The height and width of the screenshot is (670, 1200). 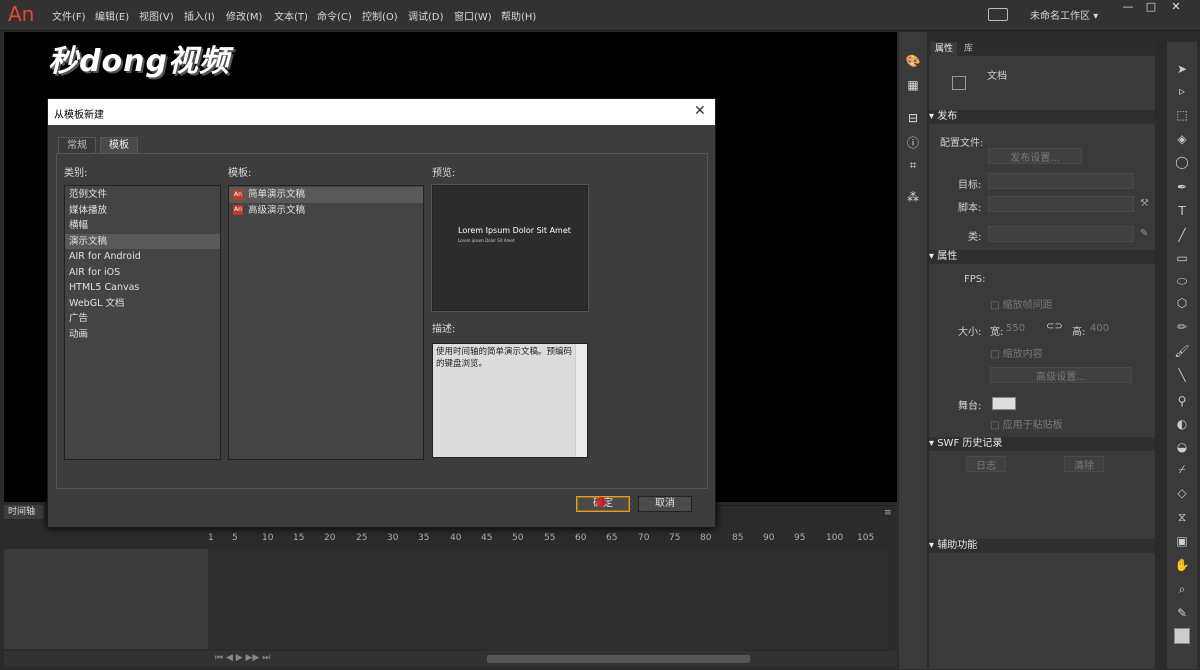 I want to click on pen-tool-icon: ✒, so click(x=1182, y=189).